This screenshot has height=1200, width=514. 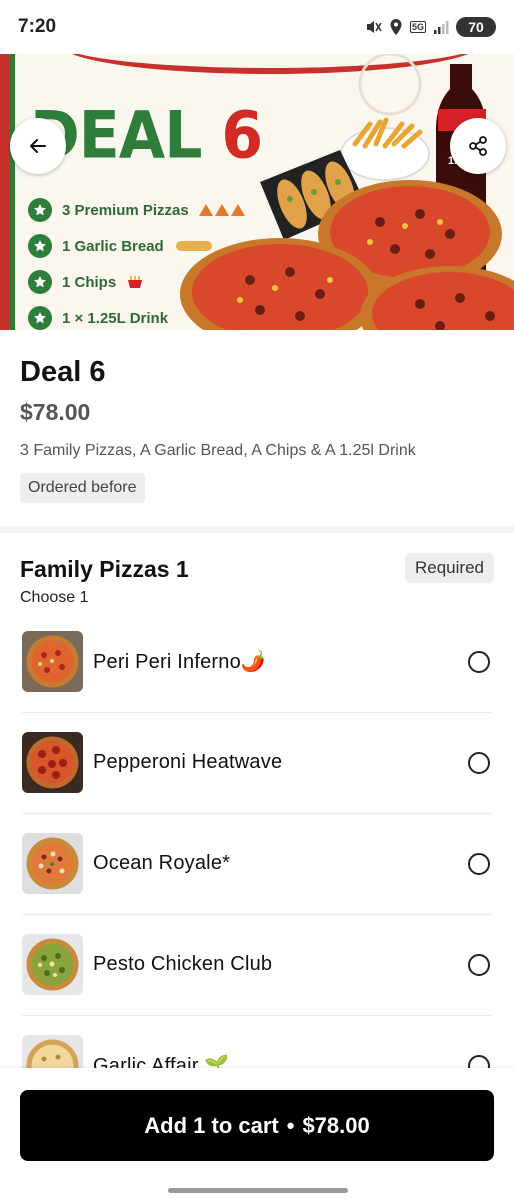 What do you see at coordinates (193, 246) in the screenshot?
I see `garlic-bread-icon` at bounding box center [193, 246].